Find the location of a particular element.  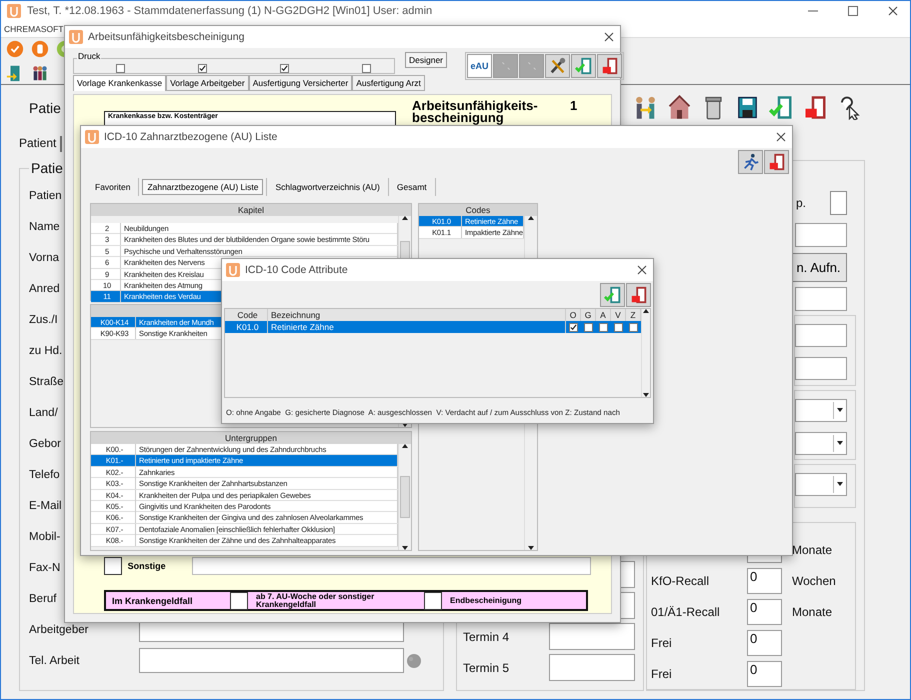

field-label: Arbeitgeber is located at coordinates (58, 630).